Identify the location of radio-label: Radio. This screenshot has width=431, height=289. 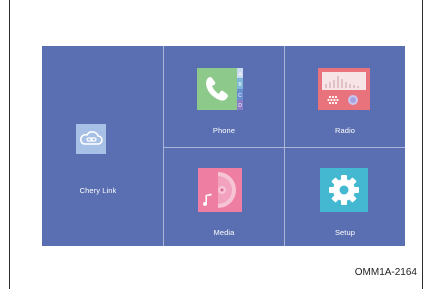
(345, 130).